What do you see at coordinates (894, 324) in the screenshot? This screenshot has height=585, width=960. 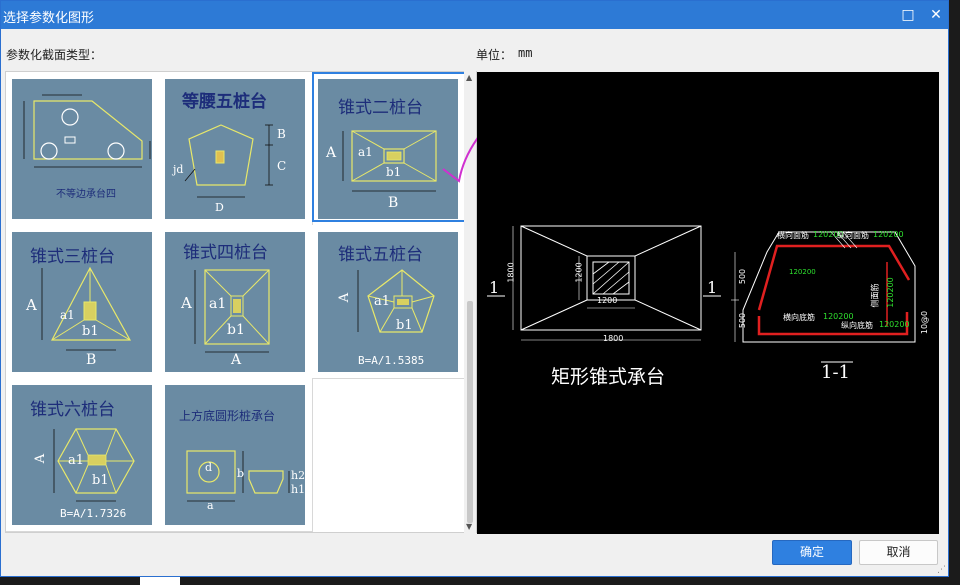 I see `bar-spec-bottom-longitudinal: 120200` at bounding box center [894, 324].